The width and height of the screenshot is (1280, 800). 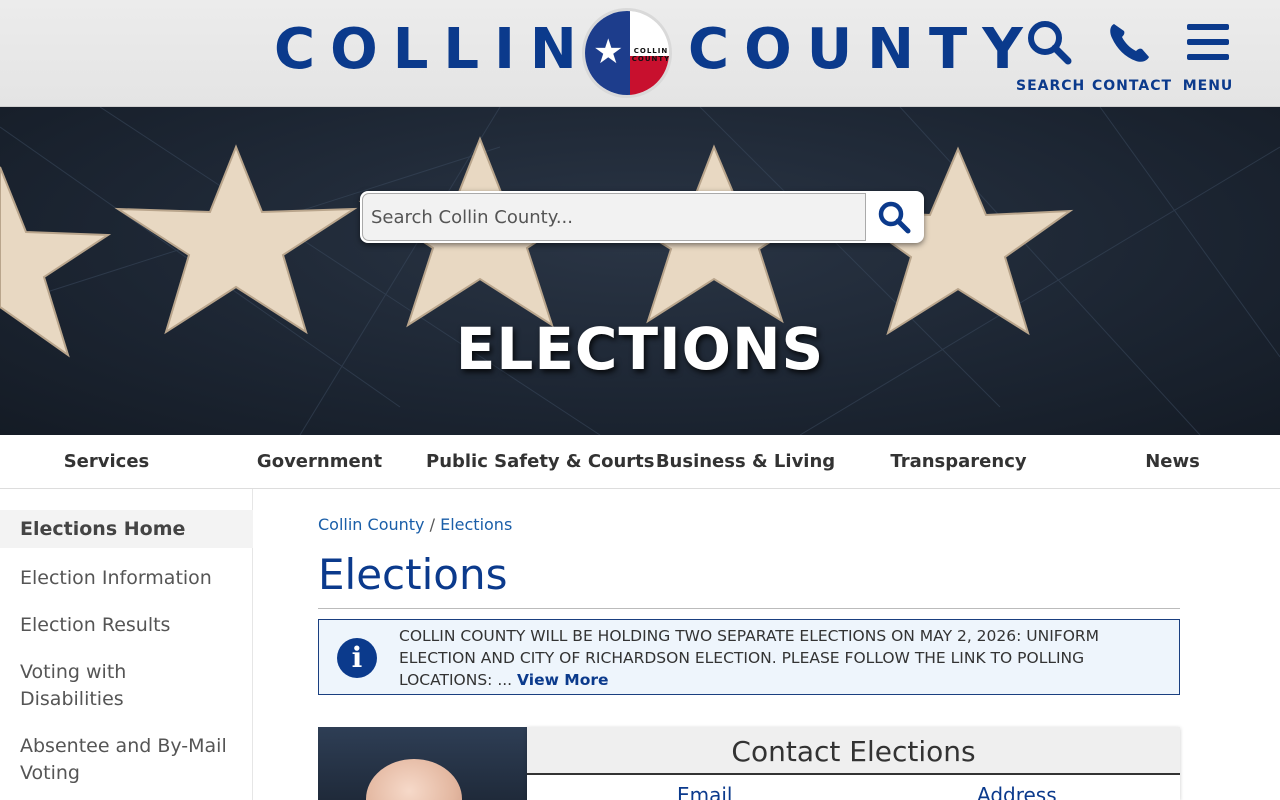 I want to click on alert-view-more-link: View More, so click(x=563, y=680).